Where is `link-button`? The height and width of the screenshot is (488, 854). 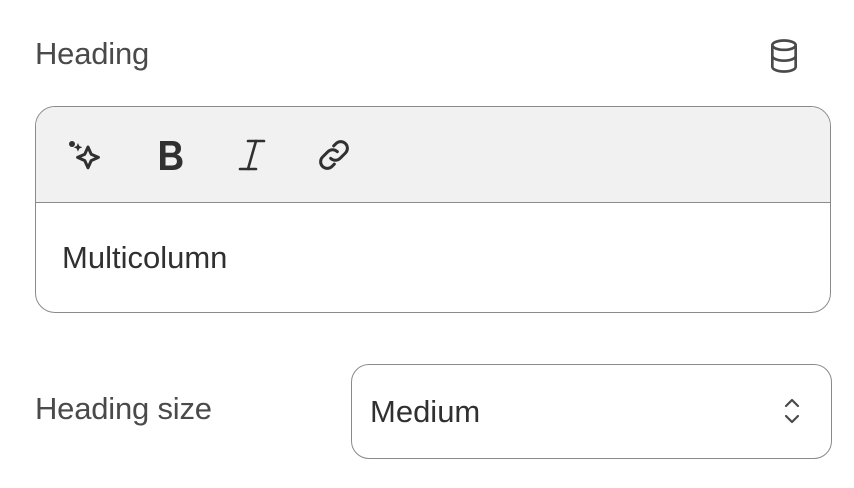
link-button is located at coordinates (334, 155).